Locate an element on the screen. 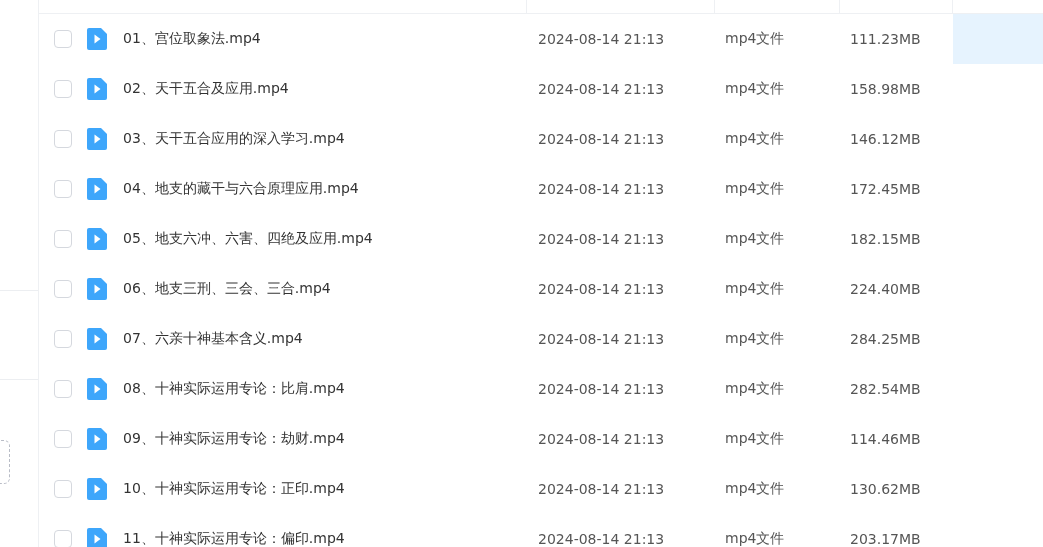 This screenshot has width=1043, height=547. file-name: 08、十神实际运用专论：比肩.mp4 is located at coordinates (234, 389).